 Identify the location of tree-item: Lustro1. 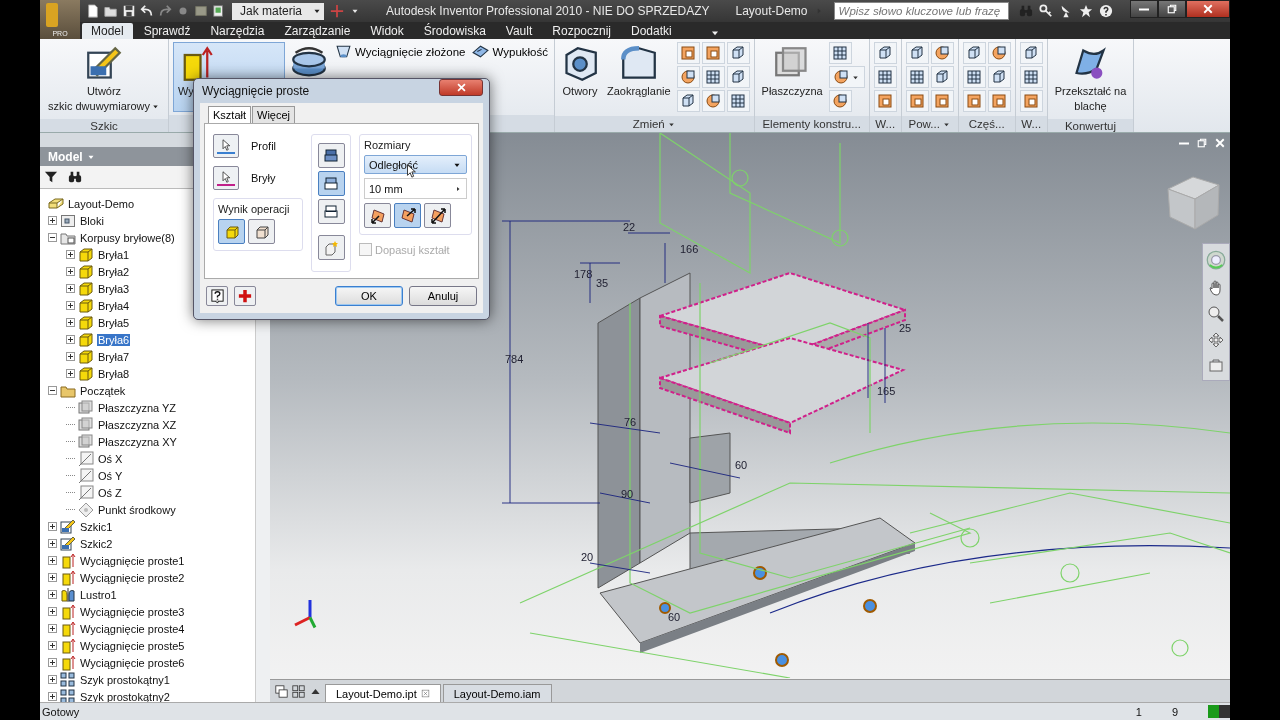
(98, 594).